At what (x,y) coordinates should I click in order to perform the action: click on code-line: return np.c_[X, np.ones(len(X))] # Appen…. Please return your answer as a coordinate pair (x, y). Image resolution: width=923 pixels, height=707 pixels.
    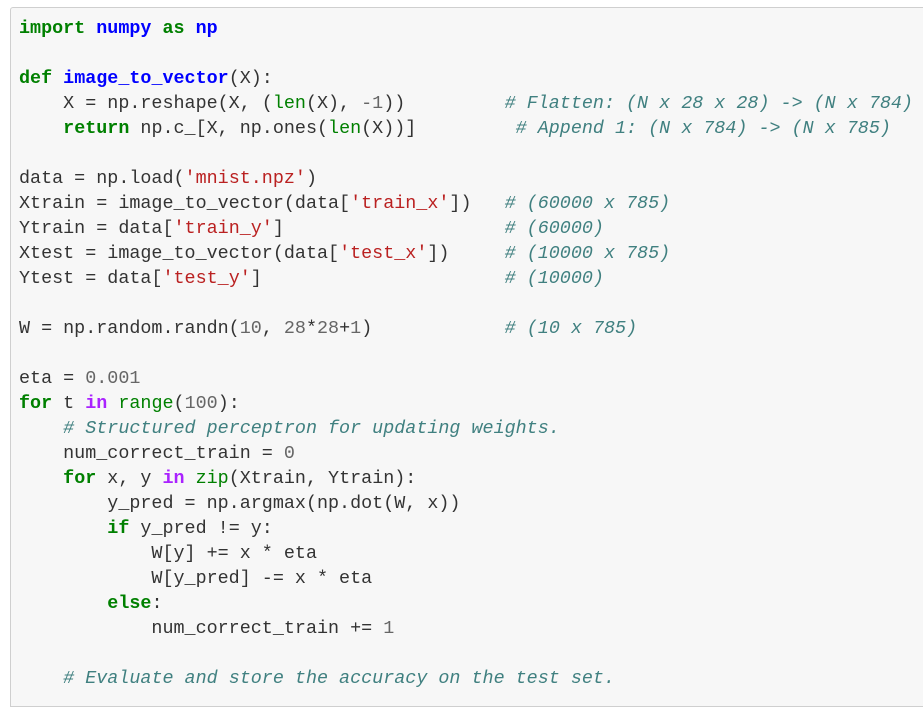
    Looking at the image, I should click on (466, 128).